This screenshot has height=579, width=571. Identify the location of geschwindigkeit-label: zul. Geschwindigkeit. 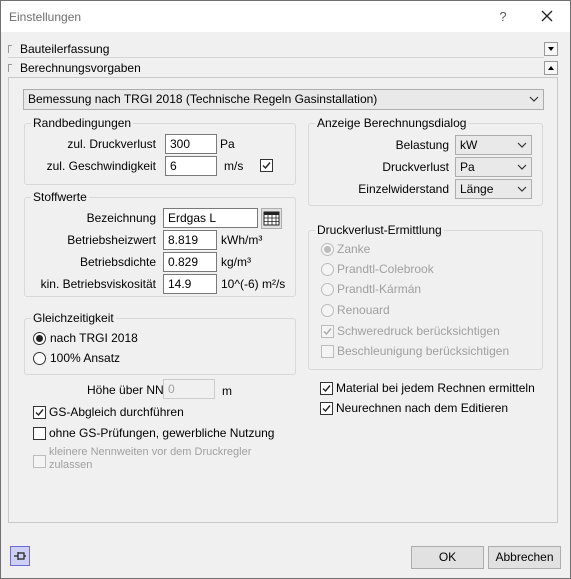
(101, 166).